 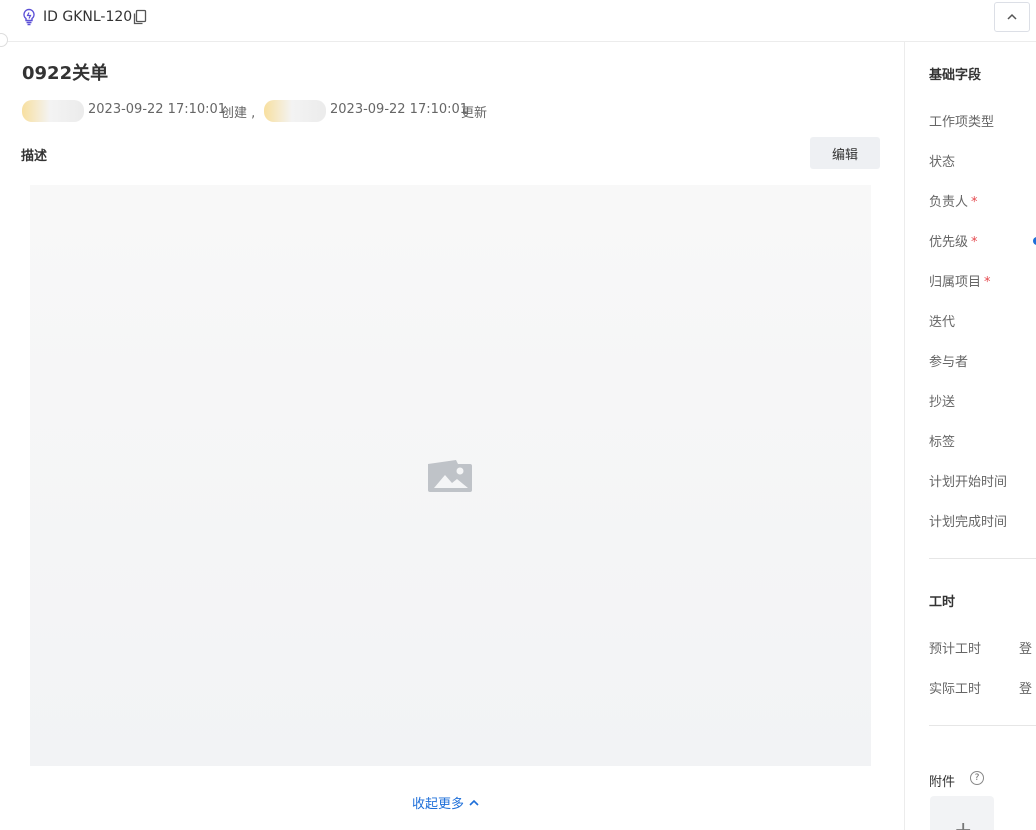 What do you see at coordinates (955, 689) in the screenshot?
I see `field-actual-hours: 实际工时` at bounding box center [955, 689].